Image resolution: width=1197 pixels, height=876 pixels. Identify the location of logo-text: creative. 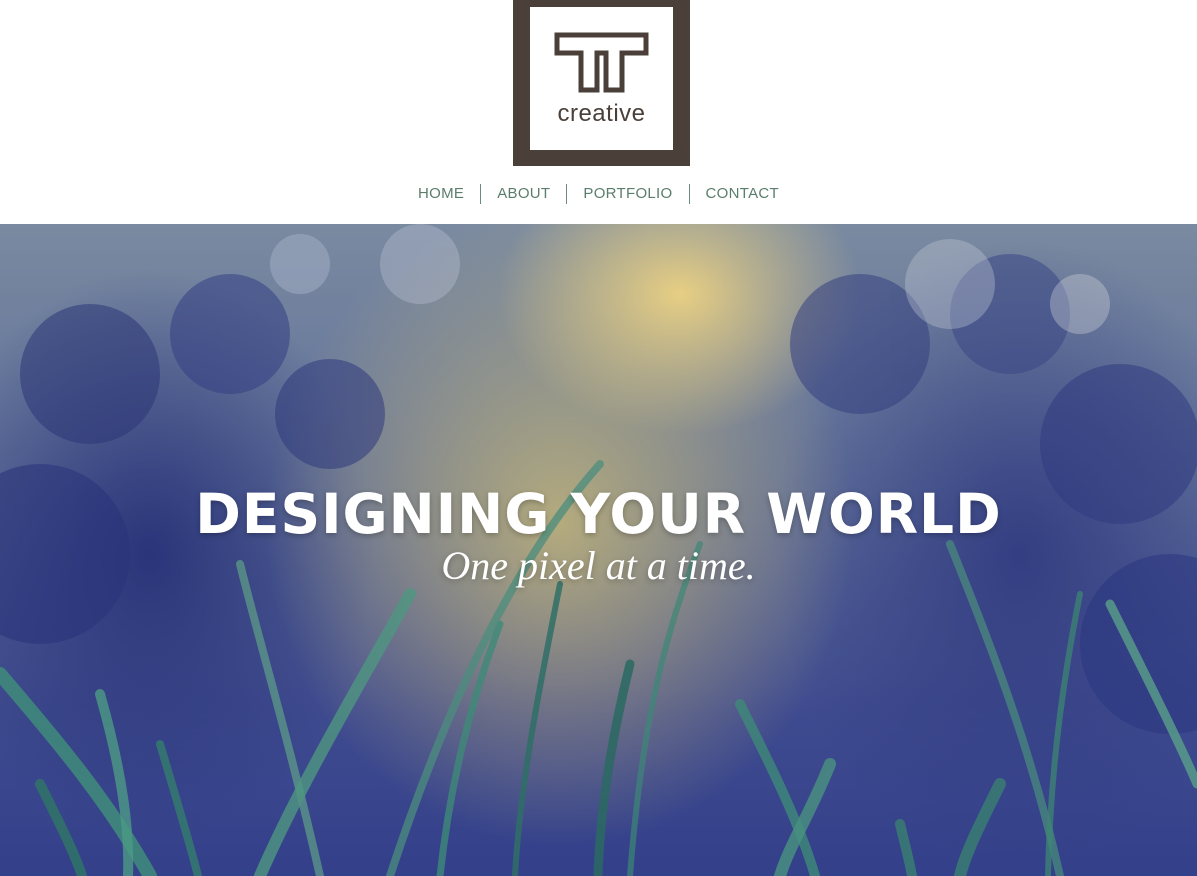
(601, 113).